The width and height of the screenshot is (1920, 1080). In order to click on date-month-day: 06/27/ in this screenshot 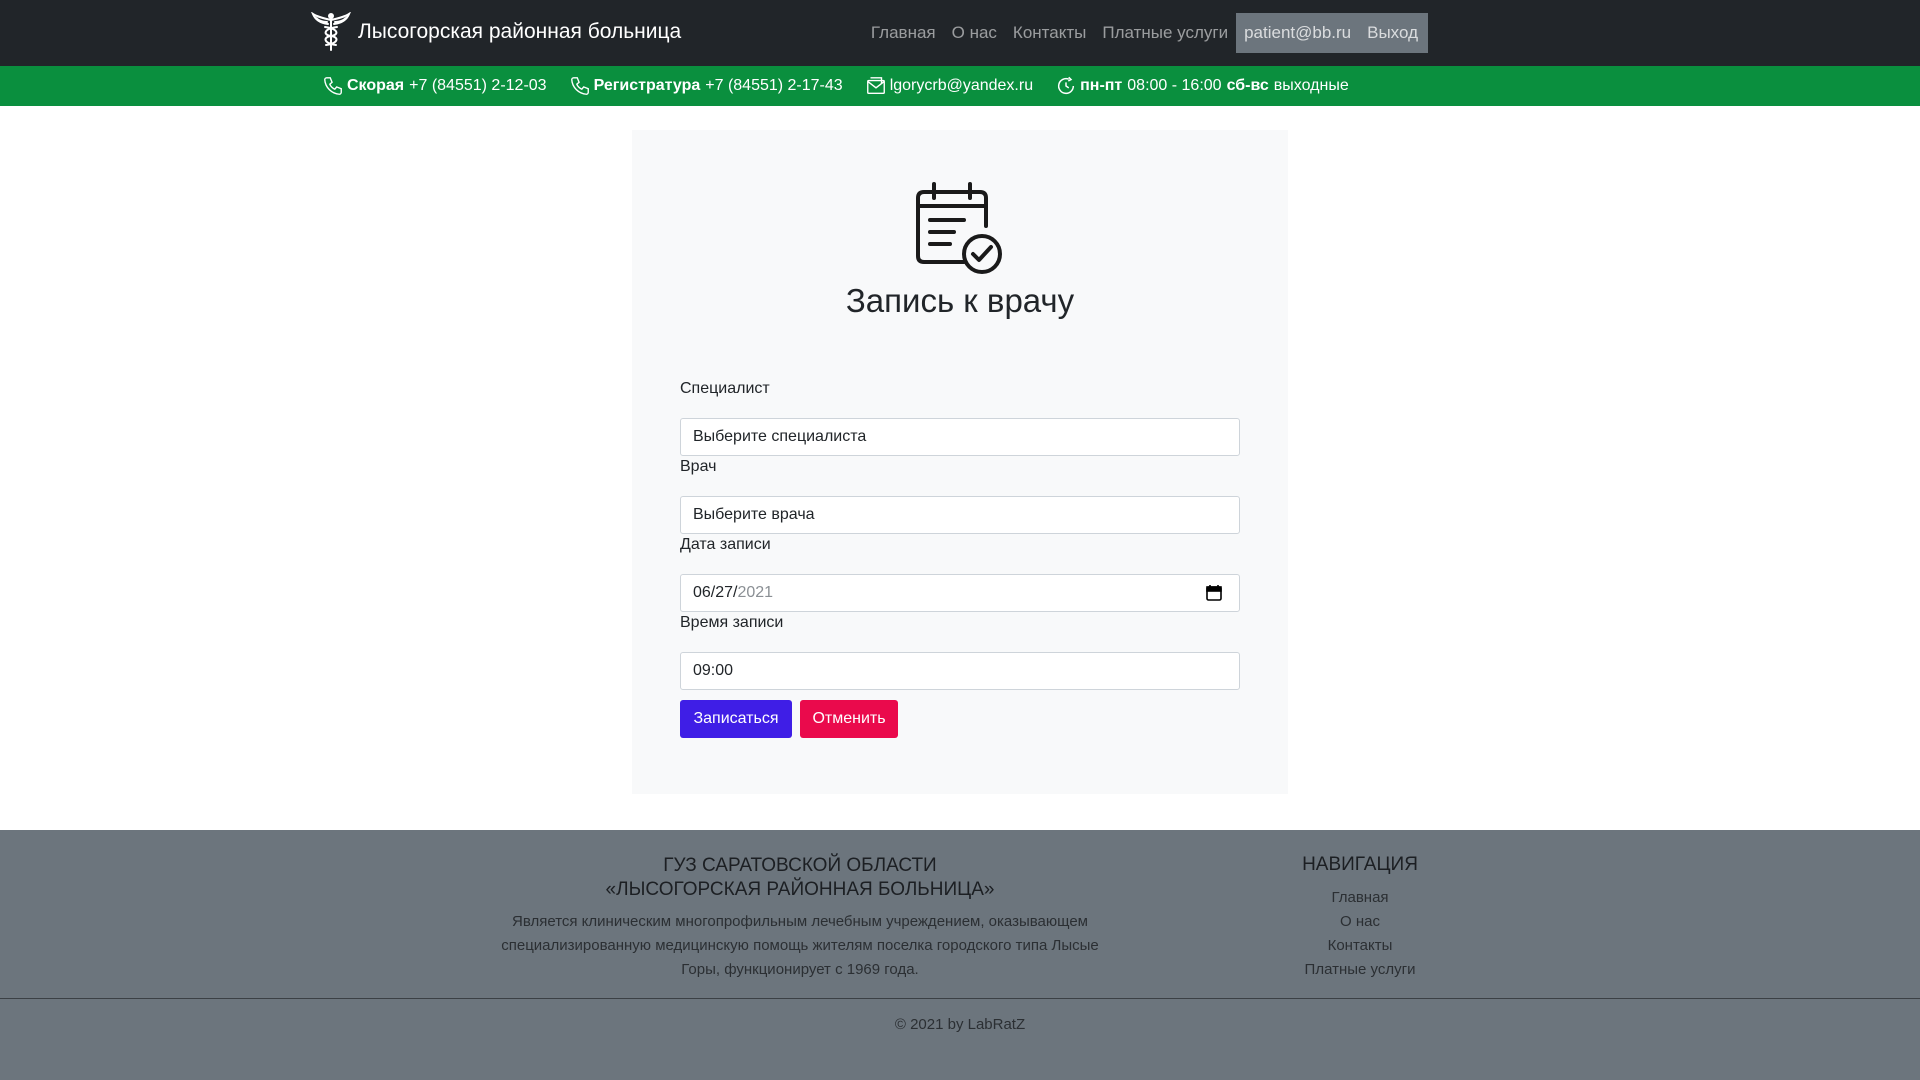, I will do `click(715, 592)`.